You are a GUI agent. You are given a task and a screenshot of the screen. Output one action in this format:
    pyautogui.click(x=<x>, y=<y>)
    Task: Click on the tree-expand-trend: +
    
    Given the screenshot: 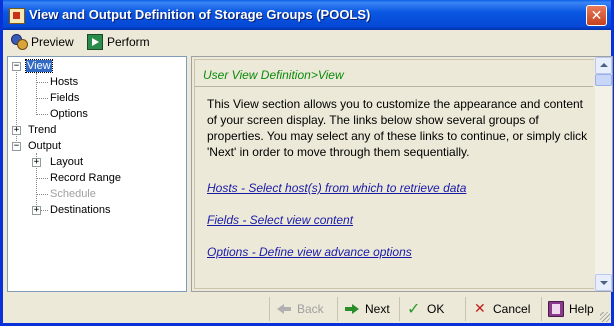 What is the action you would take?
    pyautogui.click(x=16, y=130)
    